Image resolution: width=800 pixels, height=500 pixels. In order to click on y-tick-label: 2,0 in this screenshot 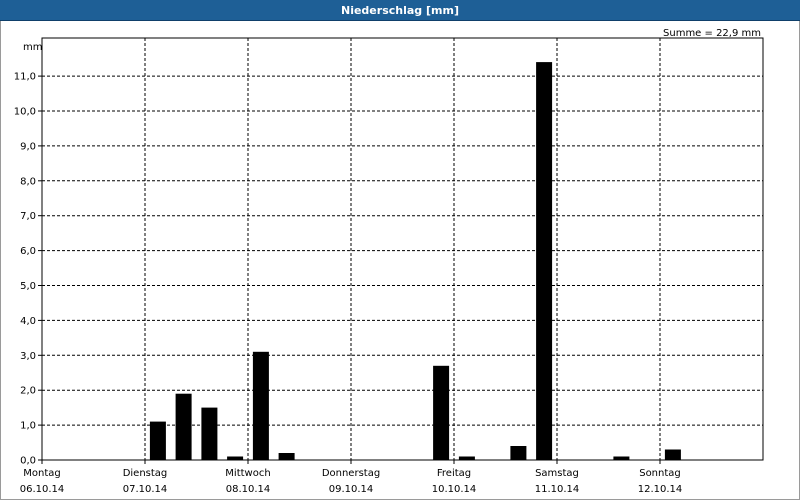, I will do `click(28, 391)`.